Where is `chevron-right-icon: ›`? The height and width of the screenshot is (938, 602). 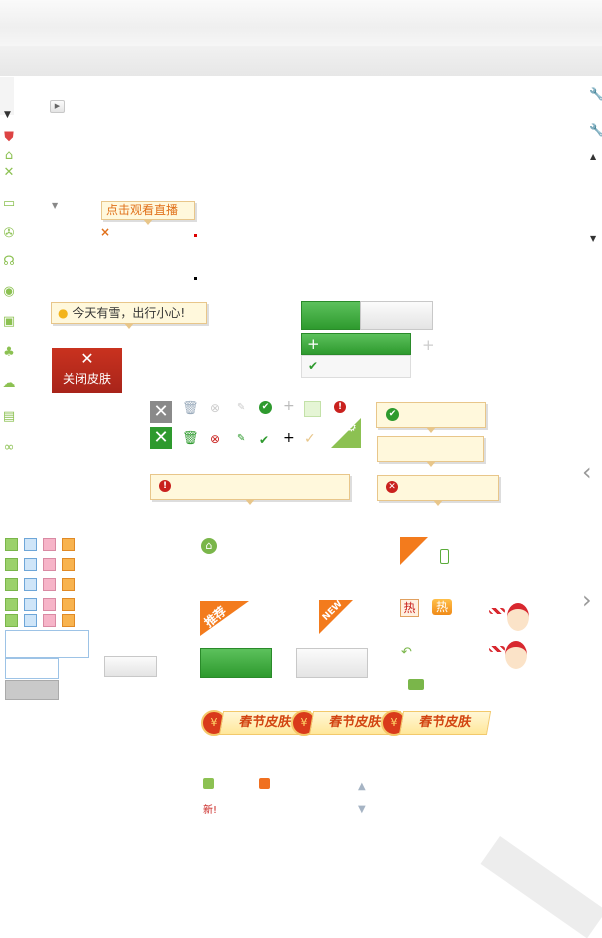
chevron-right-icon: › is located at coordinates (587, 600).